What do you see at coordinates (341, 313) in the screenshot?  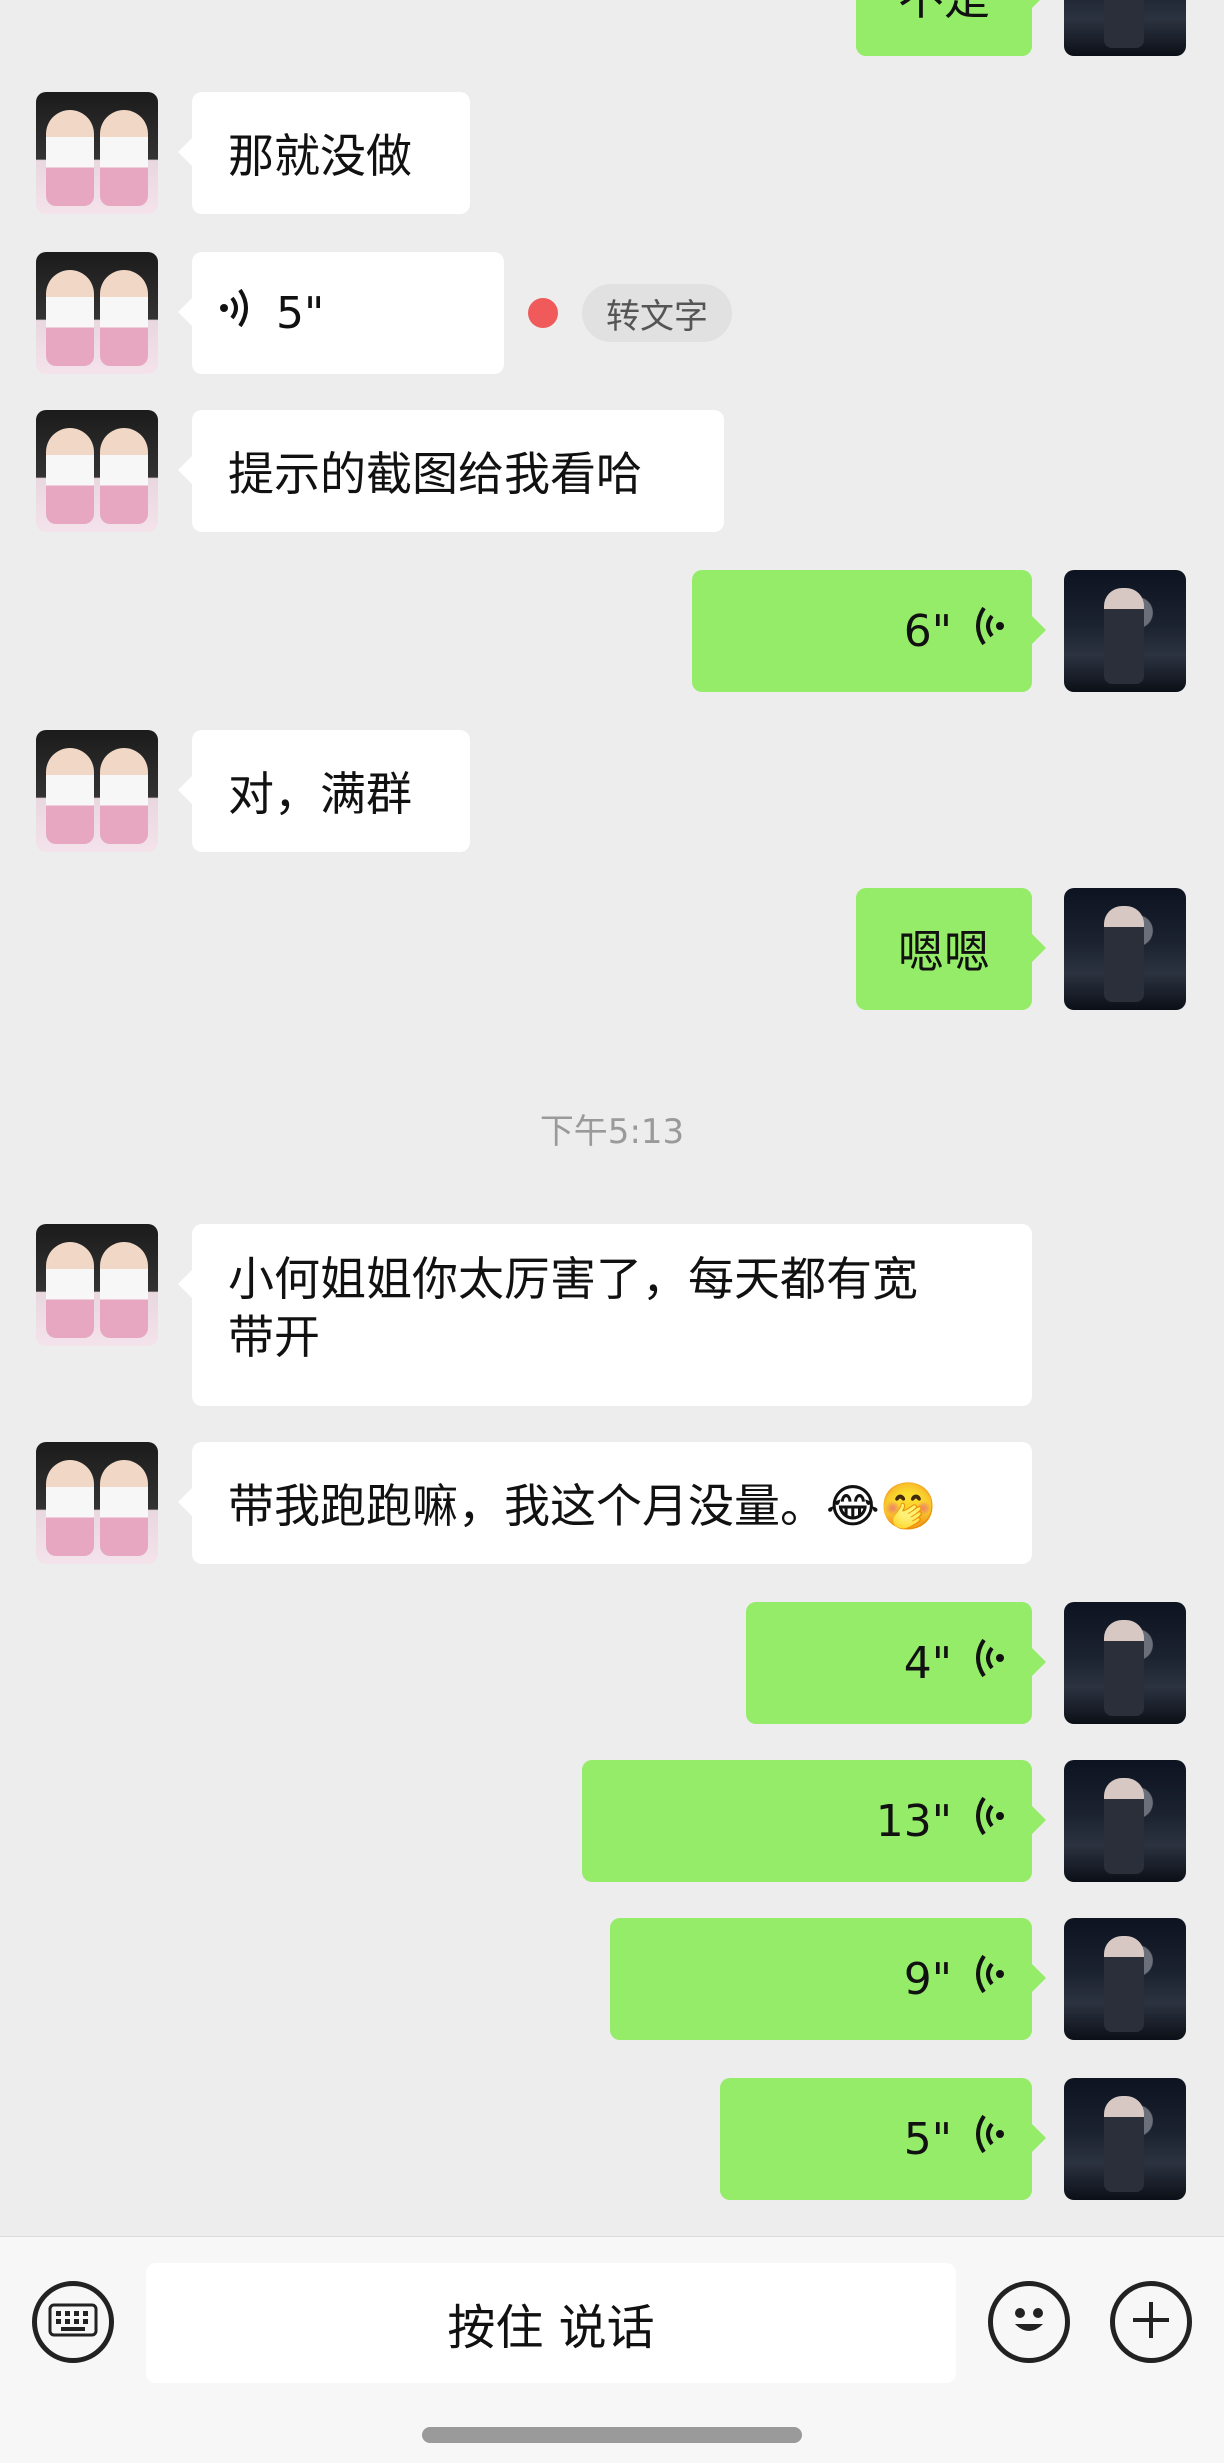 I see `received-voice-message: 5"` at bounding box center [341, 313].